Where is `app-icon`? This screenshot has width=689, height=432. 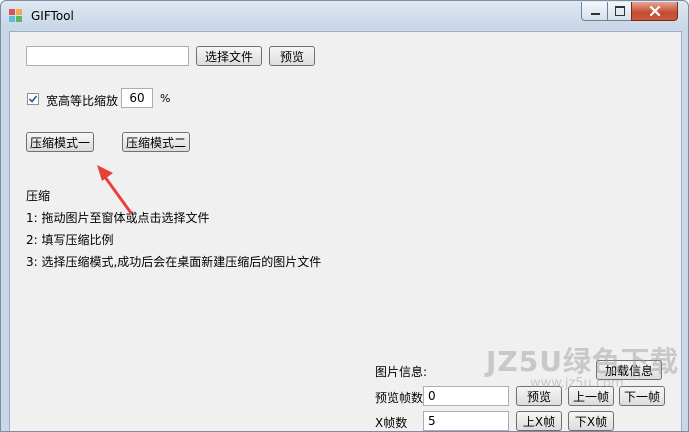
app-icon is located at coordinates (15, 15).